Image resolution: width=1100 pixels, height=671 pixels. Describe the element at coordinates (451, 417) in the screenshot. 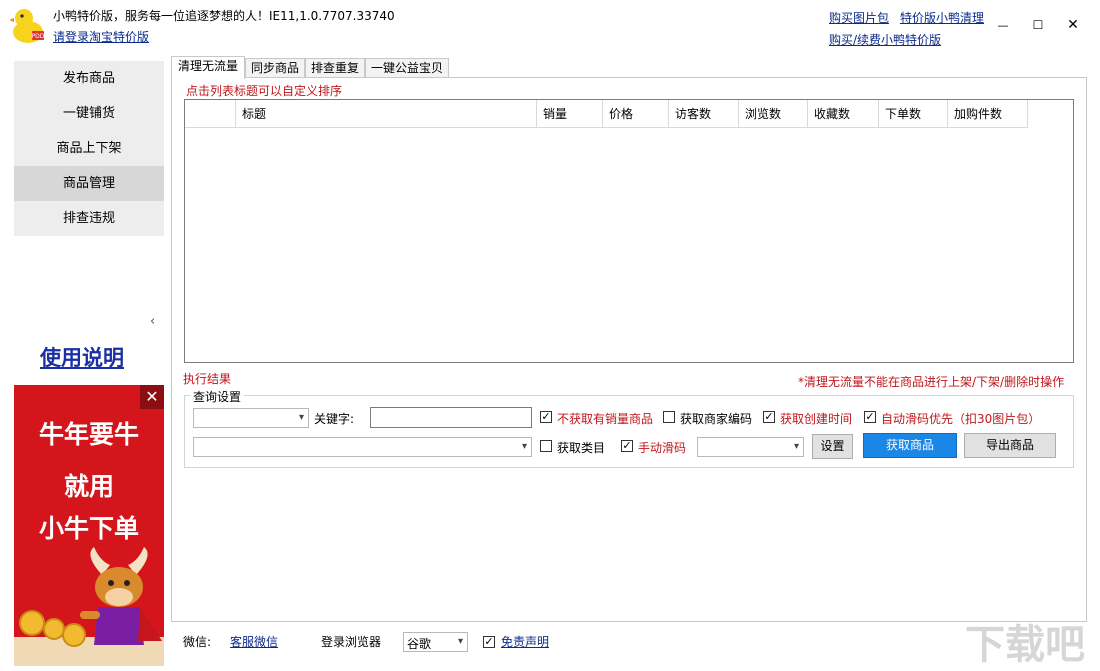

I see `keyword-input` at that location.